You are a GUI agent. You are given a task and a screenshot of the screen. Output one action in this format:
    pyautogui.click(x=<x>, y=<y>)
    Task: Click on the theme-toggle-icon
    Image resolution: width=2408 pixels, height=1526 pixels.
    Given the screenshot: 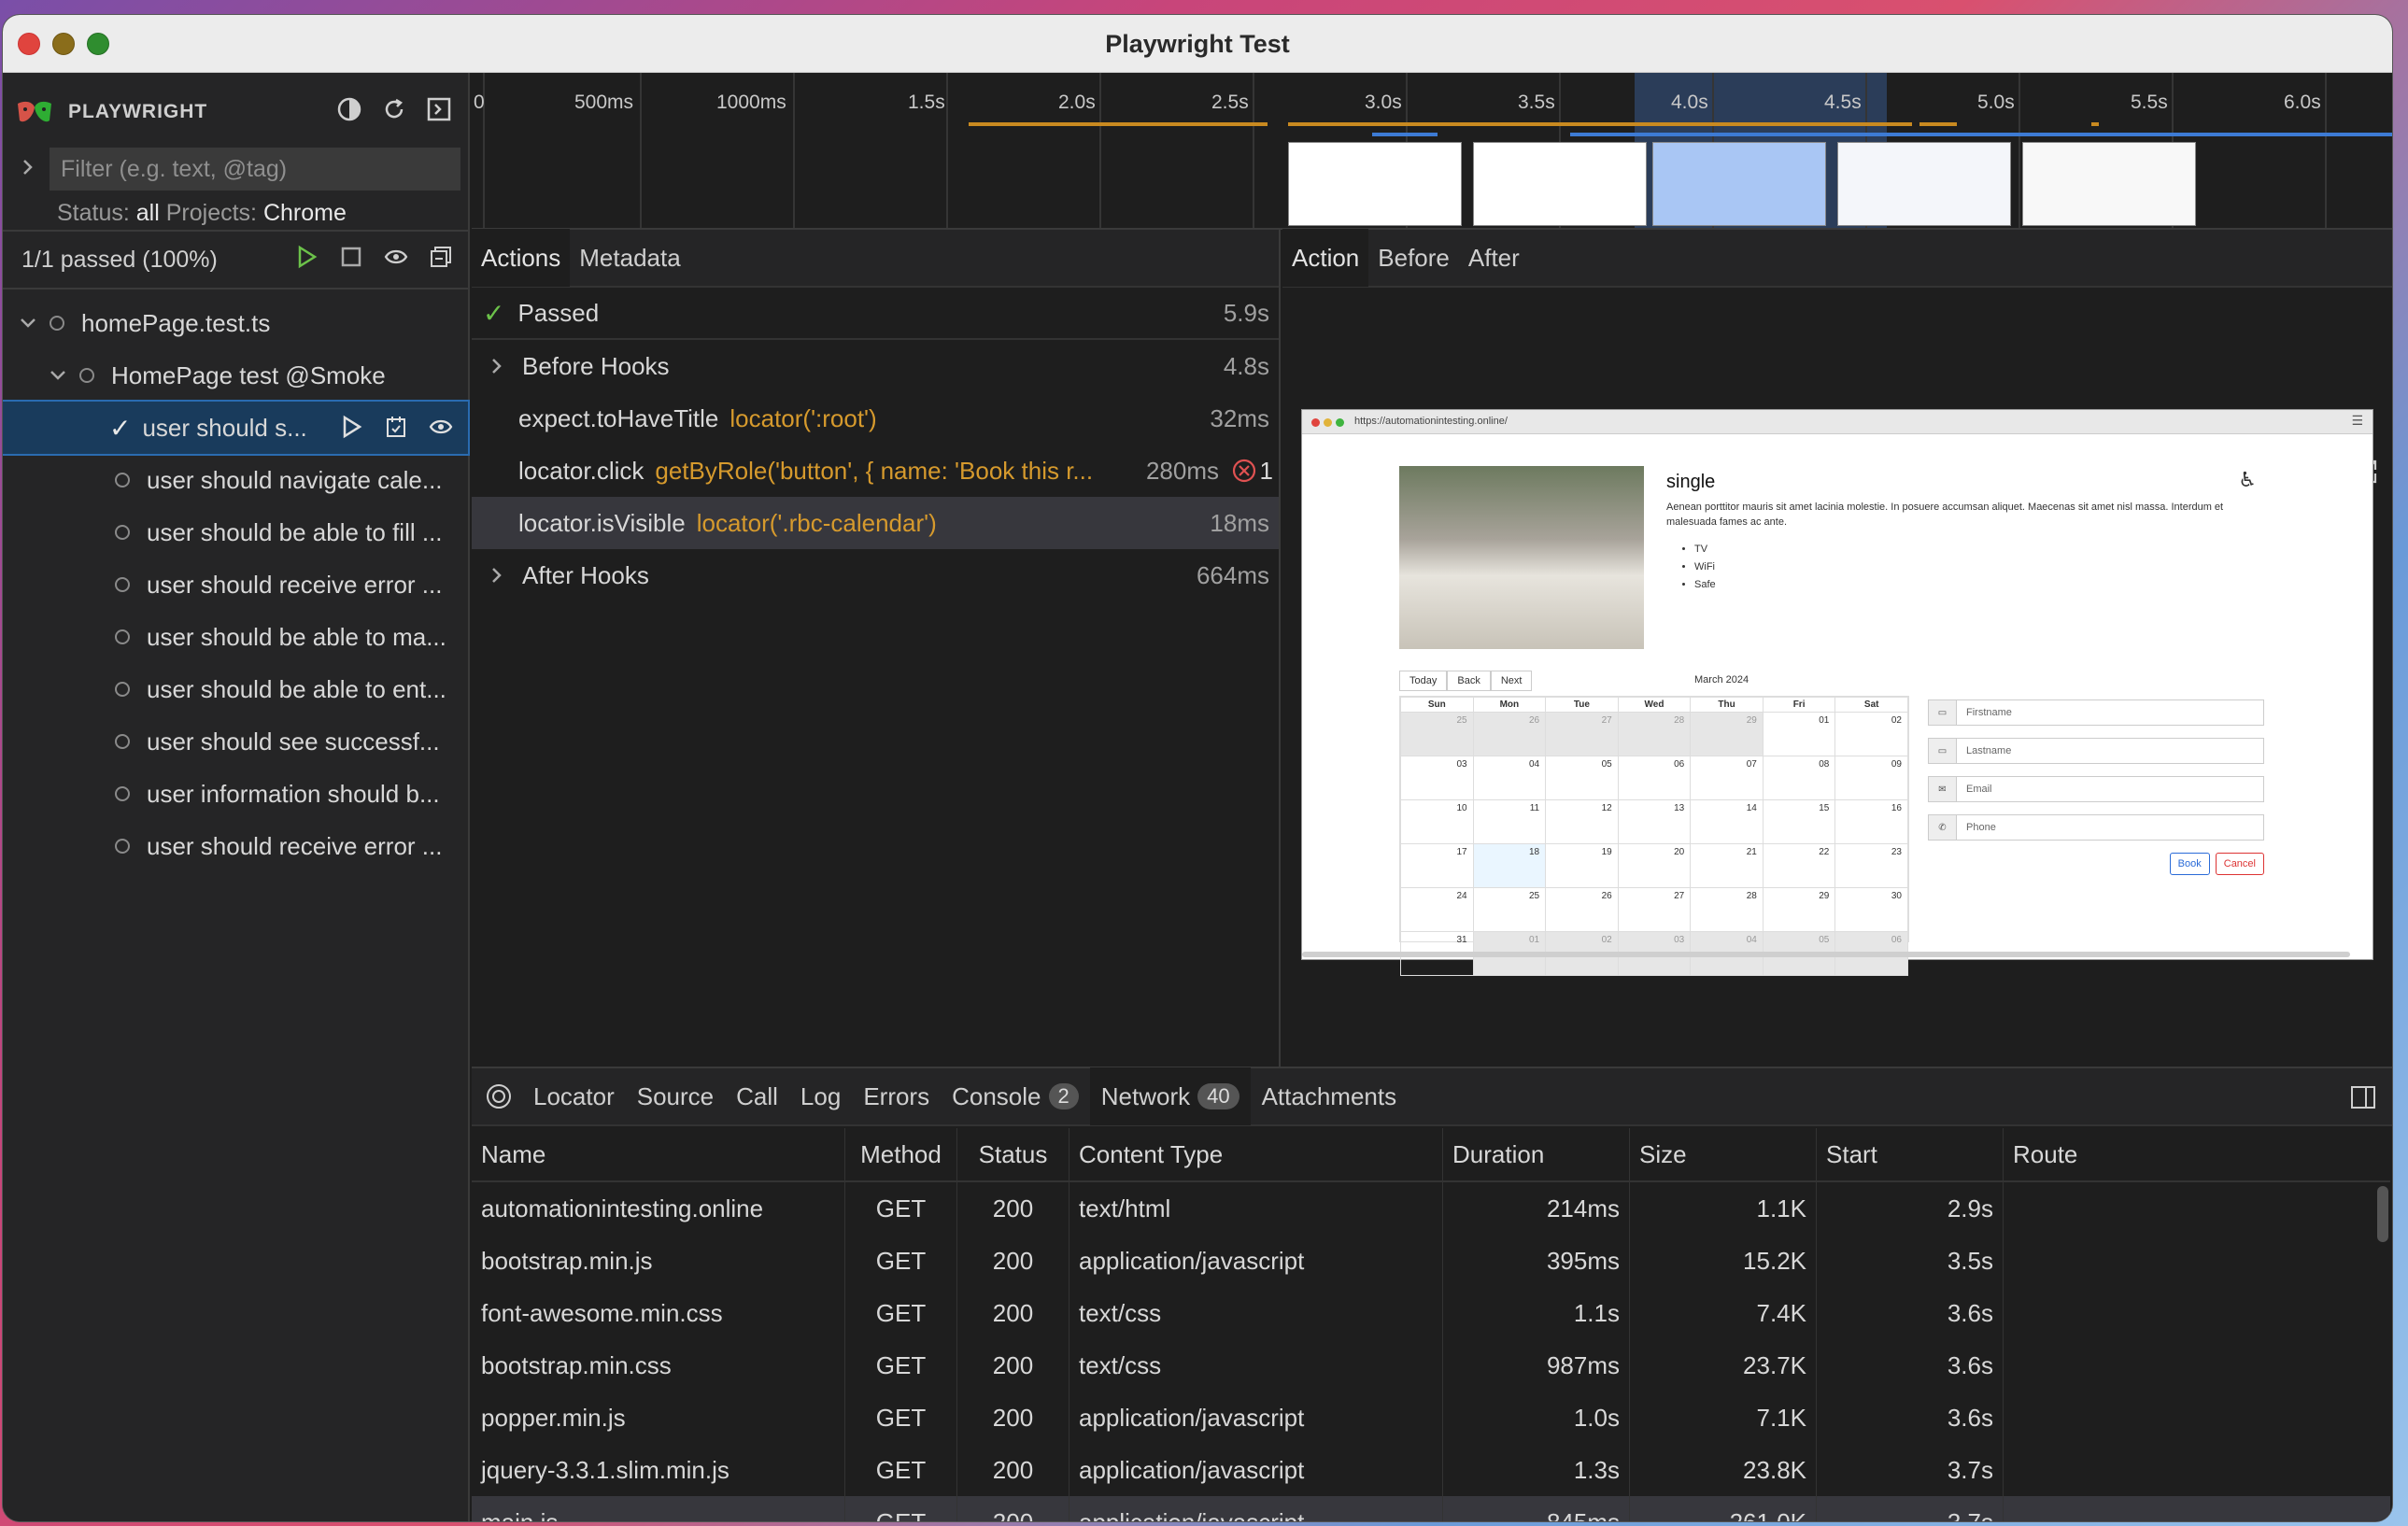 What is the action you would take?
    pyautogui.click(x=349, y=109)
    